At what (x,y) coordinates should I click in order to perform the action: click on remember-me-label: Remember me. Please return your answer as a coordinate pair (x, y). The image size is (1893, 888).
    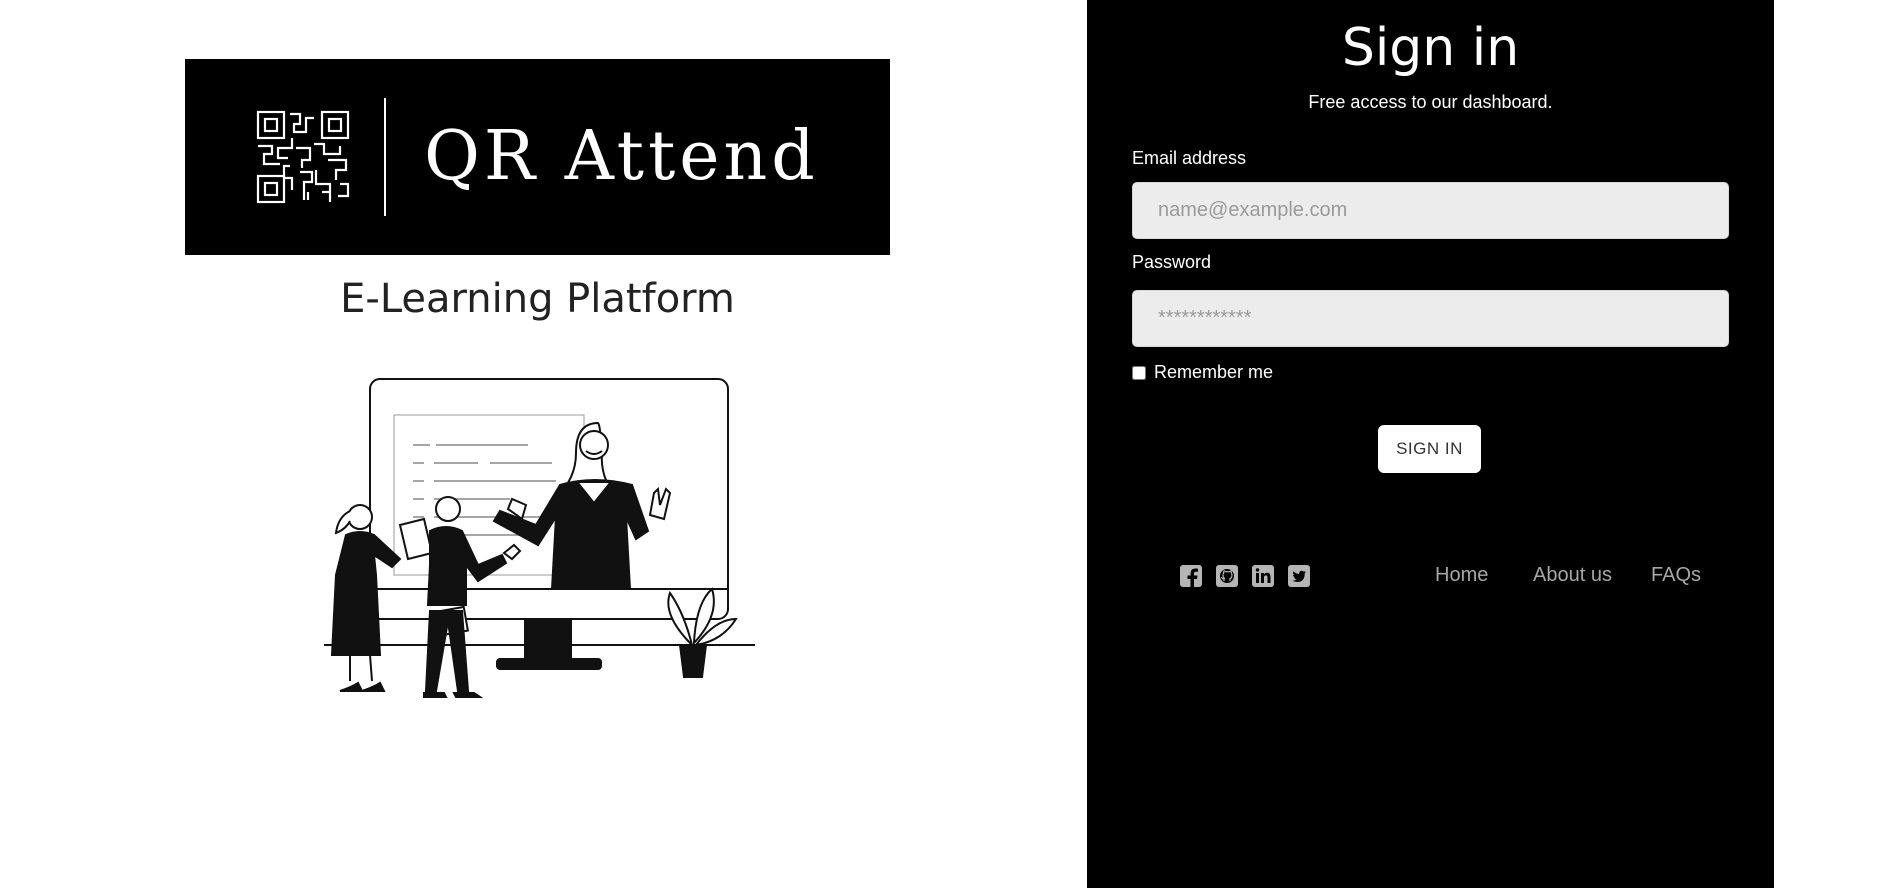
    Looking at the image, I should click on (1214, 372).